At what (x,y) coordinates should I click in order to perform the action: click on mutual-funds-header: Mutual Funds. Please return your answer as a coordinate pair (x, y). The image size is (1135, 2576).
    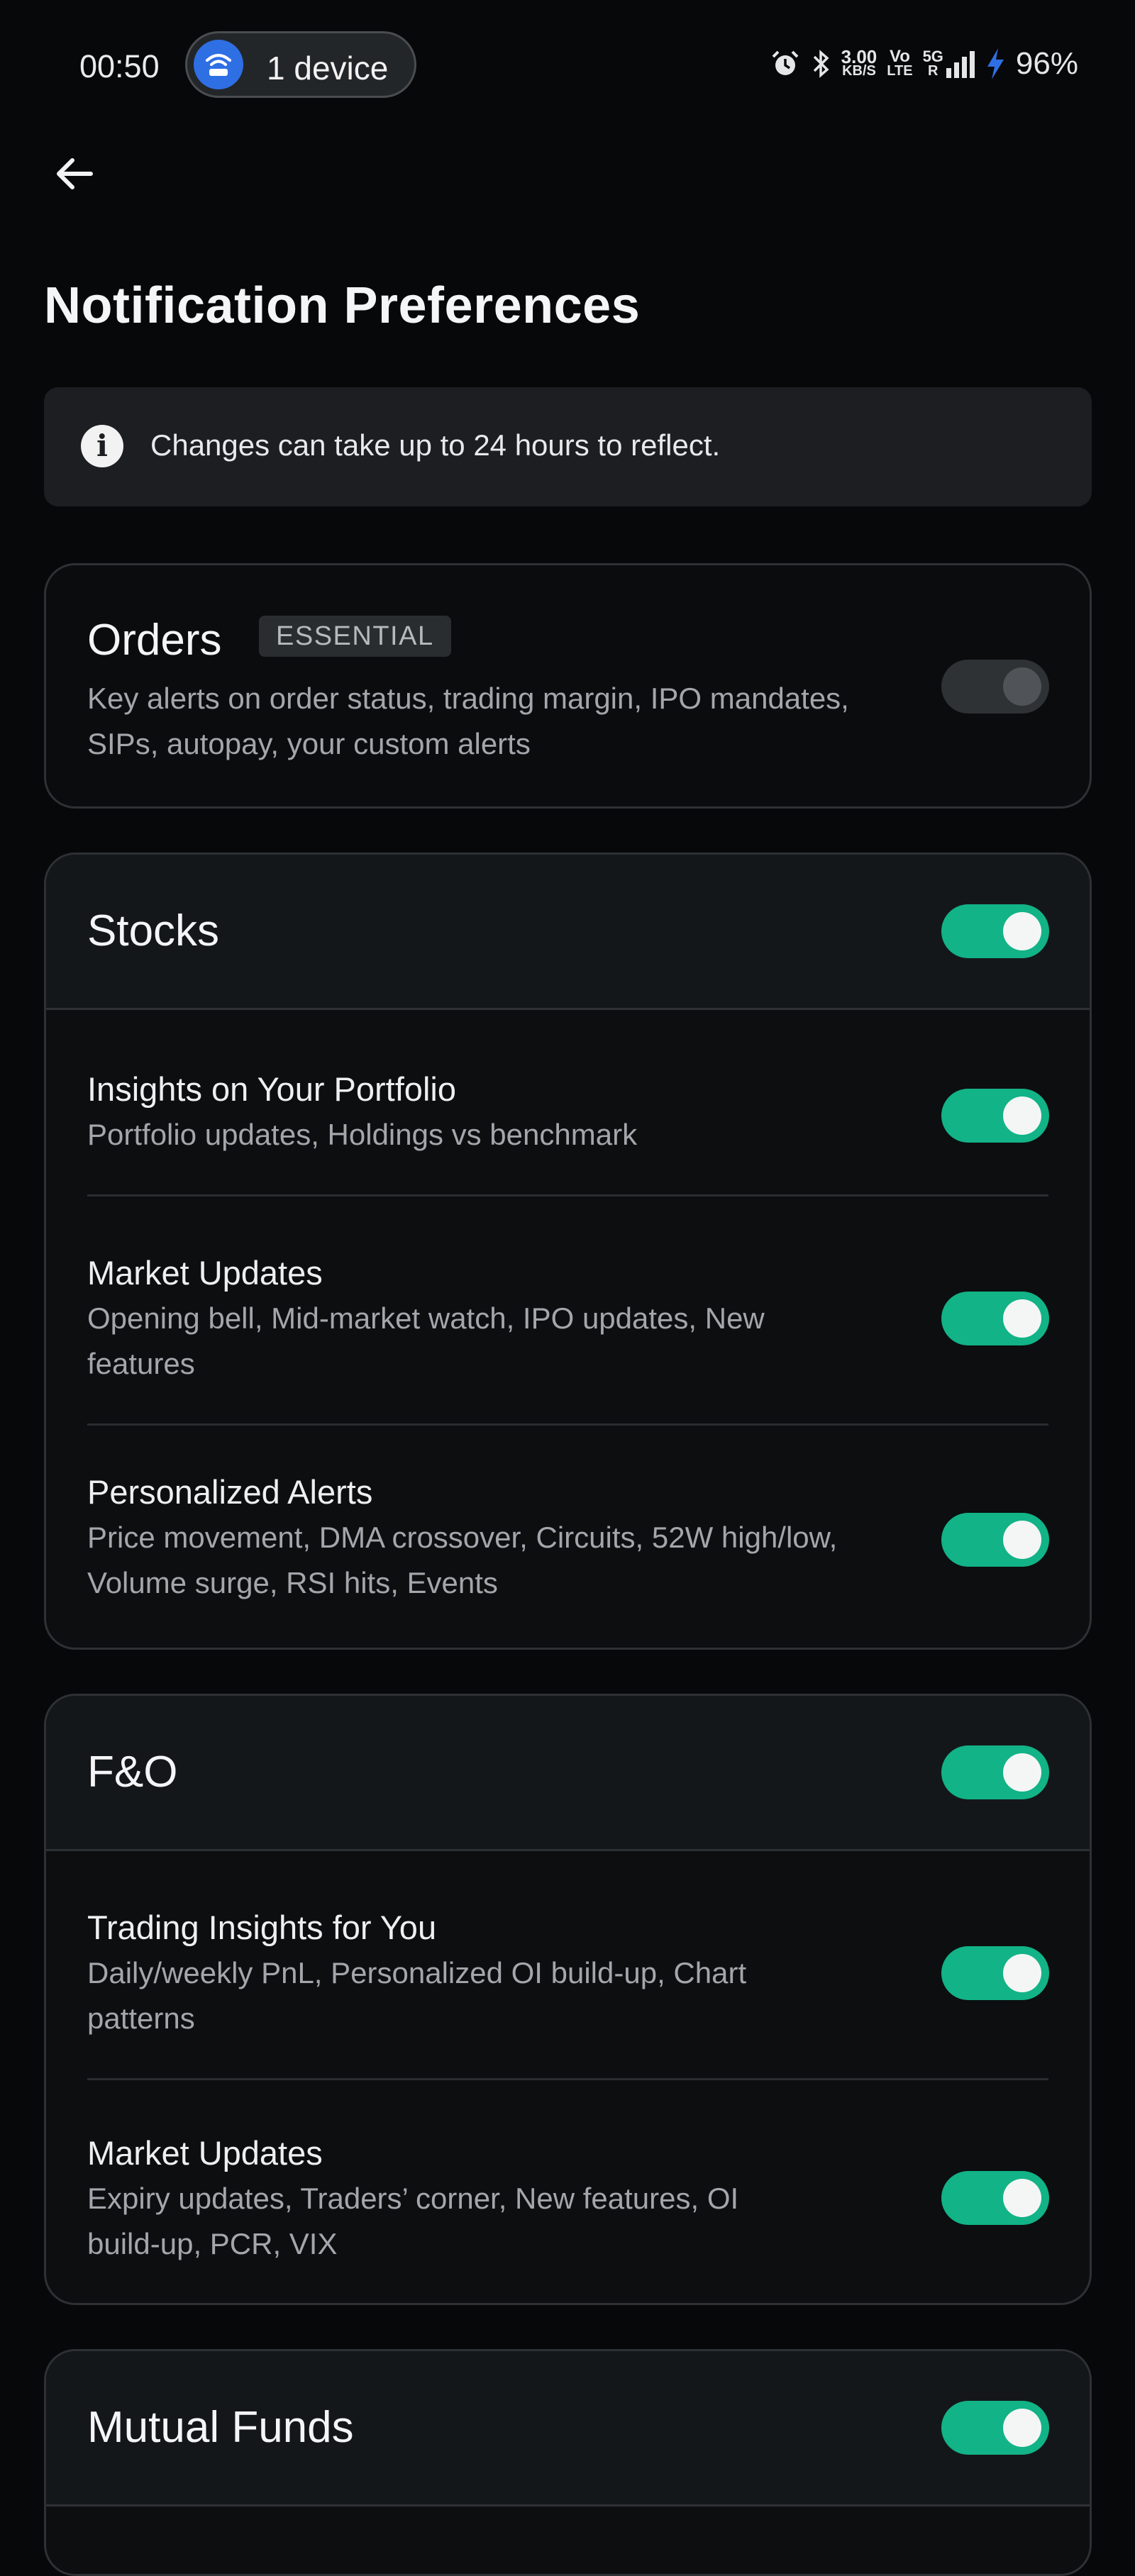
    Looking at the image, I should click on (568, 2428).